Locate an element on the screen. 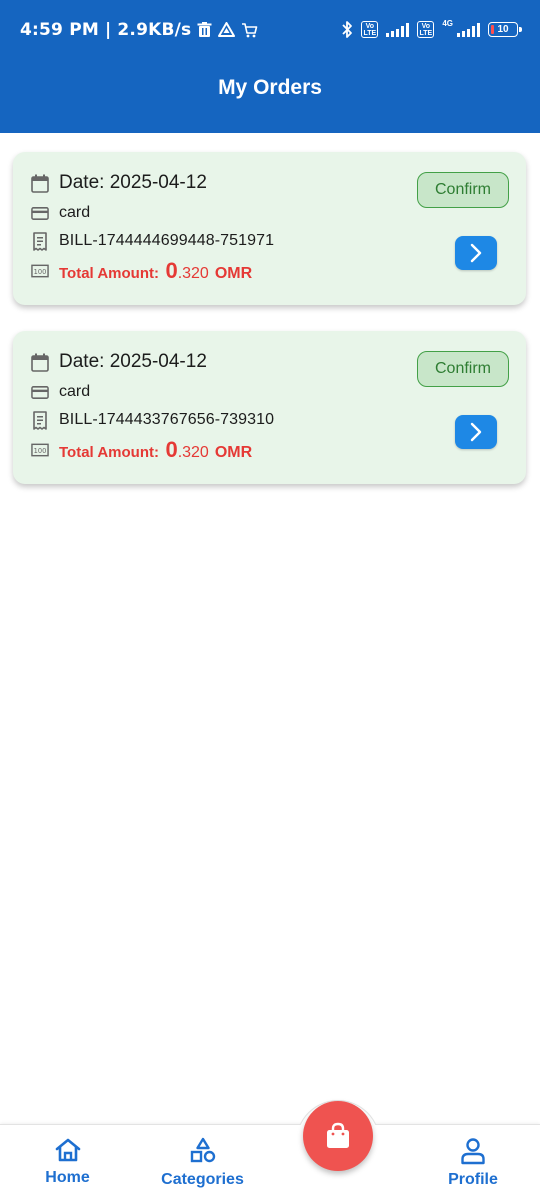 This screenshot has width=540, height=1200. nav-categories-label: Categories is located at coordinates (202, 1179).